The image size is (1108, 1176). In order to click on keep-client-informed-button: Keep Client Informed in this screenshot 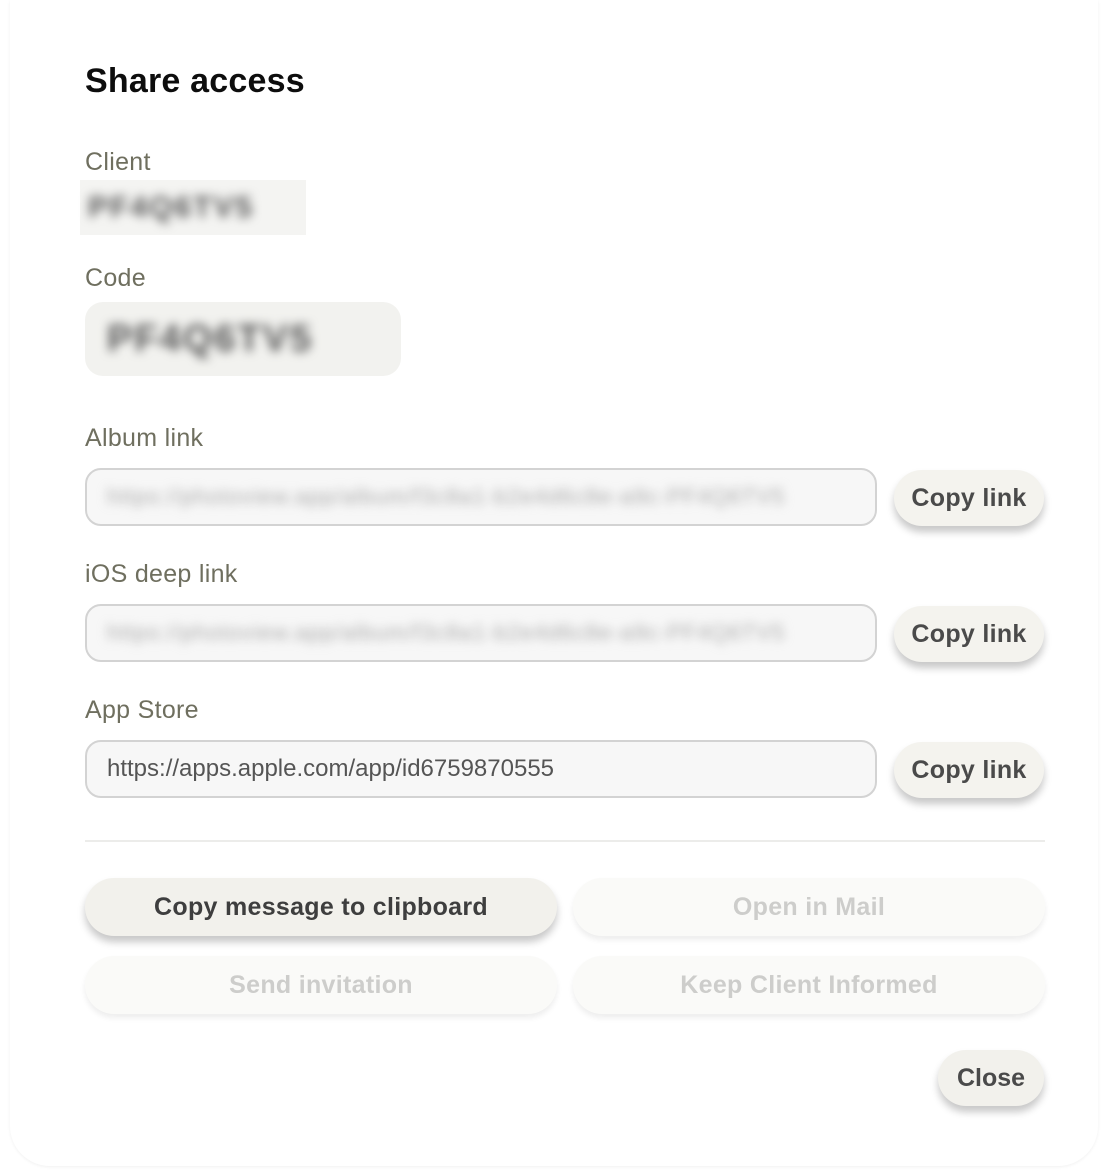, I will do `click(809, 985)`.